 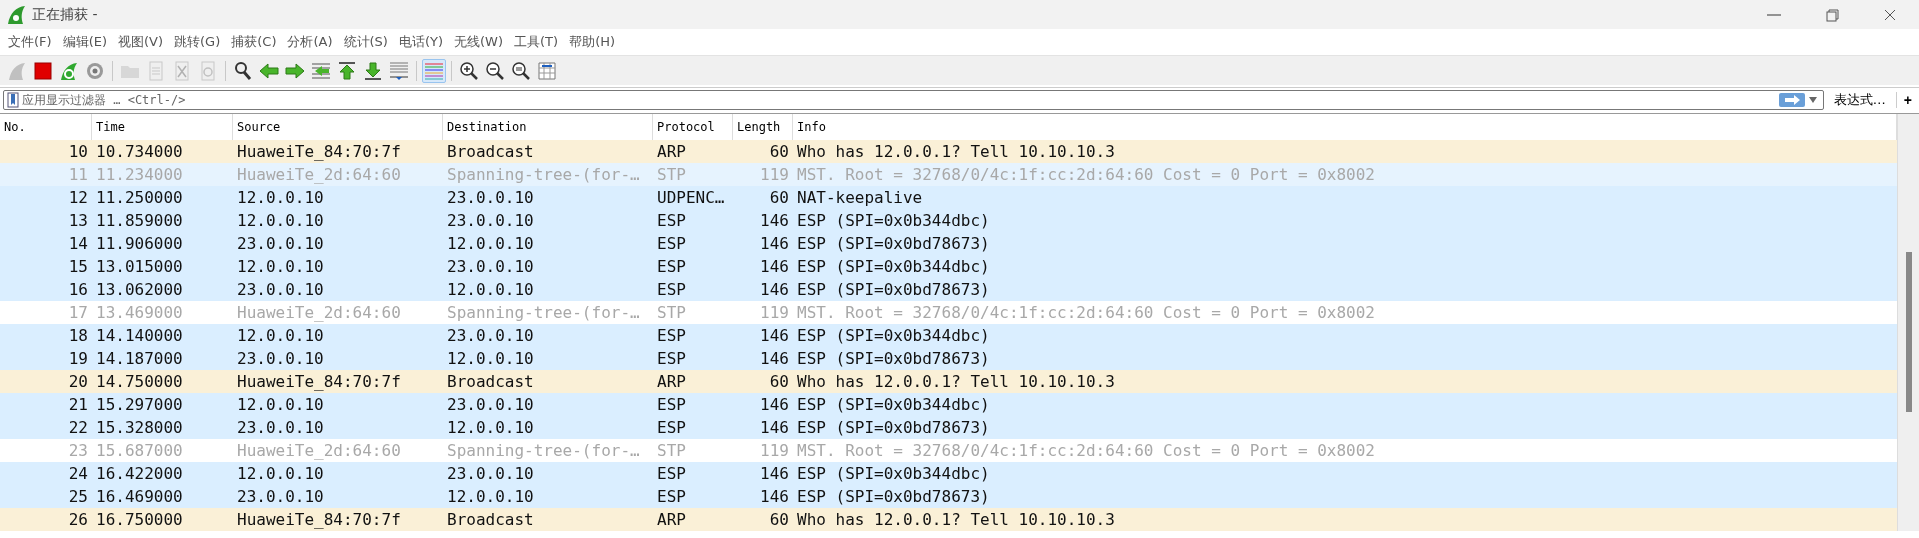 I want to click on menu-item: 无线(W), so click(x=482, y=42).